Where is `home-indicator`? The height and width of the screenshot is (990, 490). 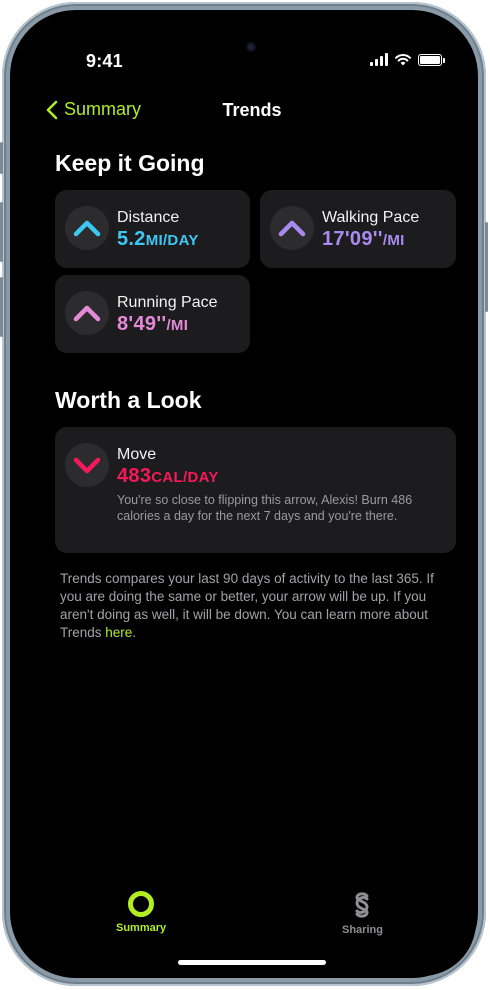
home-indicator is located at coordinates (252, 962).